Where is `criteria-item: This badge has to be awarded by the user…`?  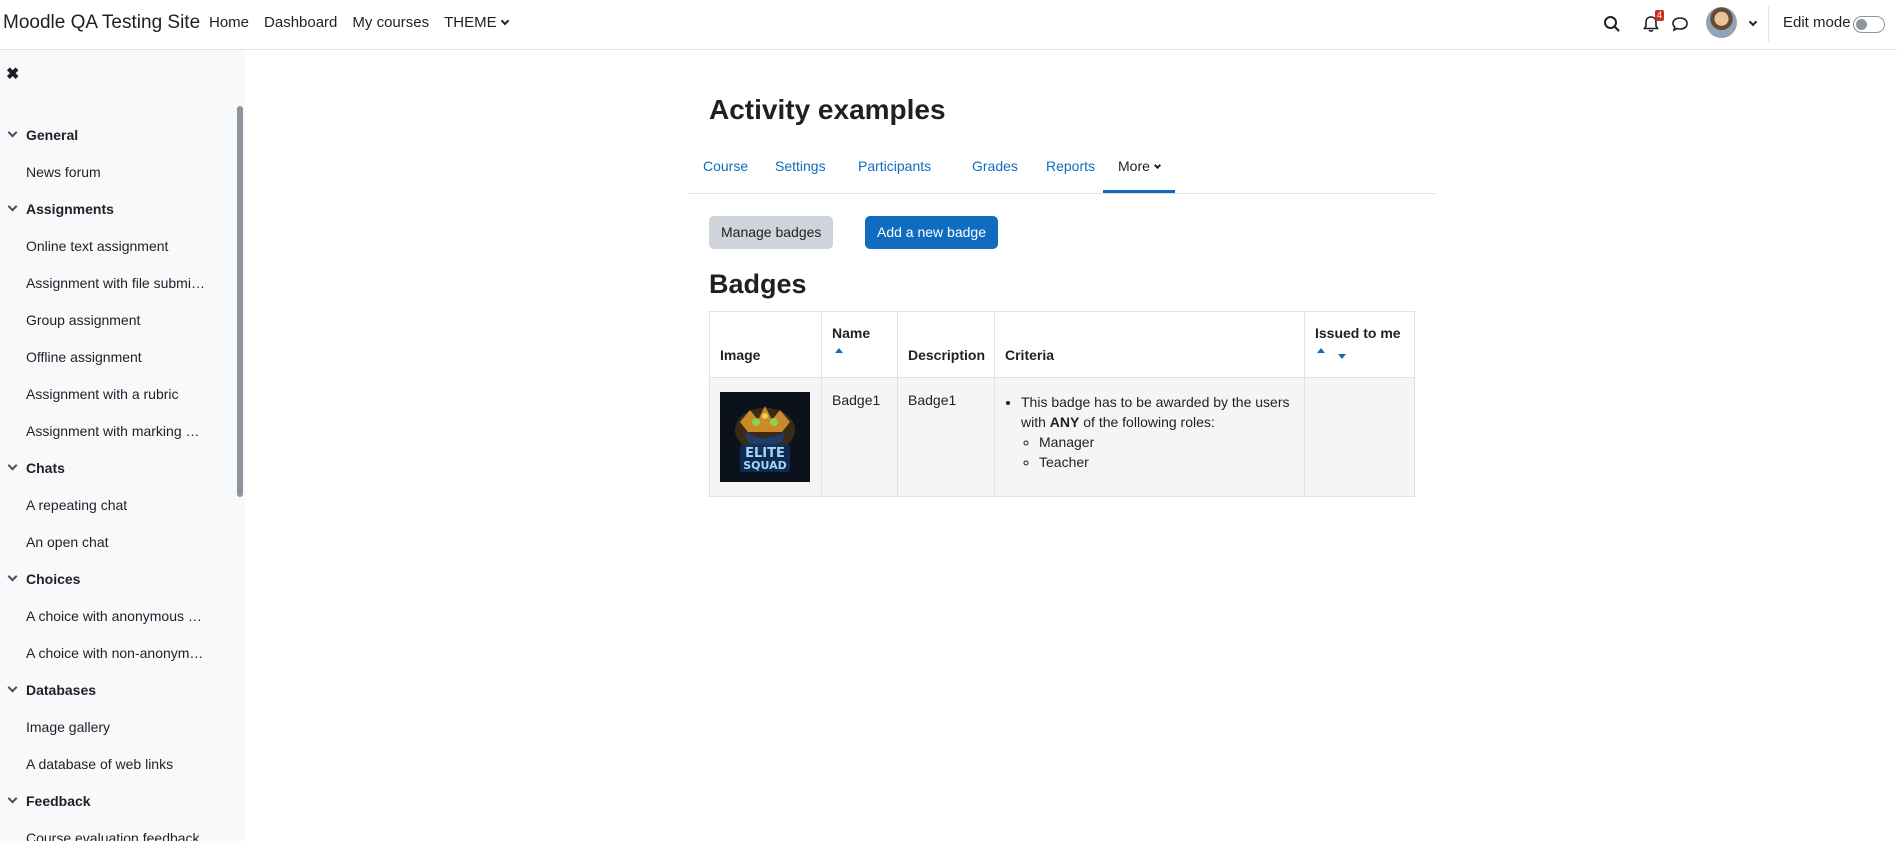 criteria-item: This badge has to be awarded by the user… is located at coordinates (1157, 432).